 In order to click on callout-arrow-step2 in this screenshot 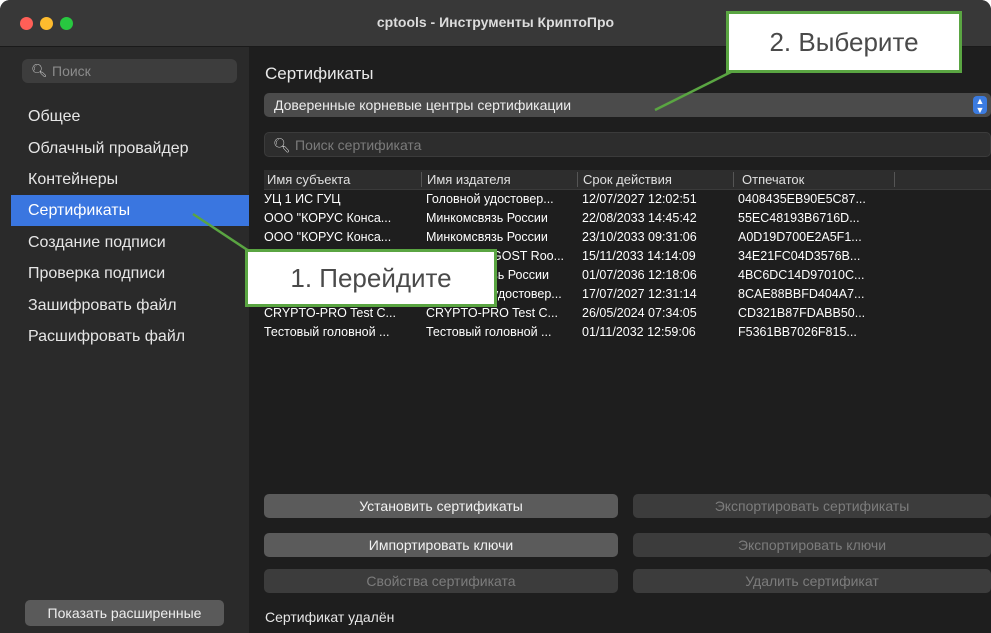, I will do `click(695, 90)`.